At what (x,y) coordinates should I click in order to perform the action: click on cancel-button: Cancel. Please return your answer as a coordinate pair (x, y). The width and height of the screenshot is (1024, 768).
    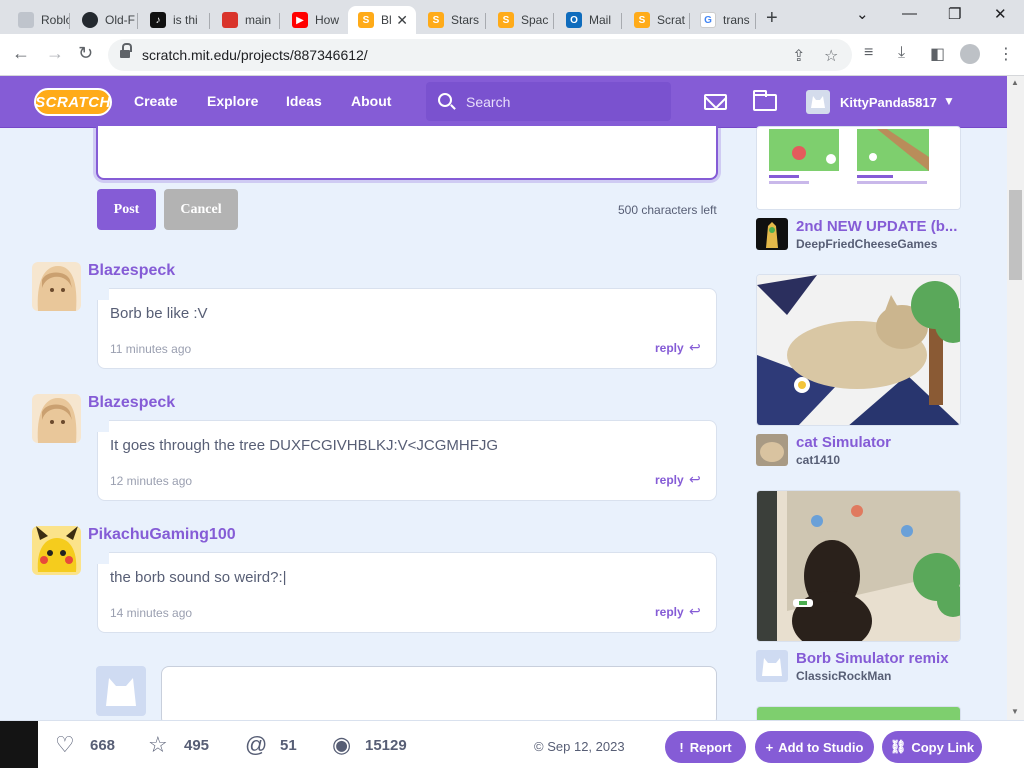
    Looking at the image, I should click on (201, 209).